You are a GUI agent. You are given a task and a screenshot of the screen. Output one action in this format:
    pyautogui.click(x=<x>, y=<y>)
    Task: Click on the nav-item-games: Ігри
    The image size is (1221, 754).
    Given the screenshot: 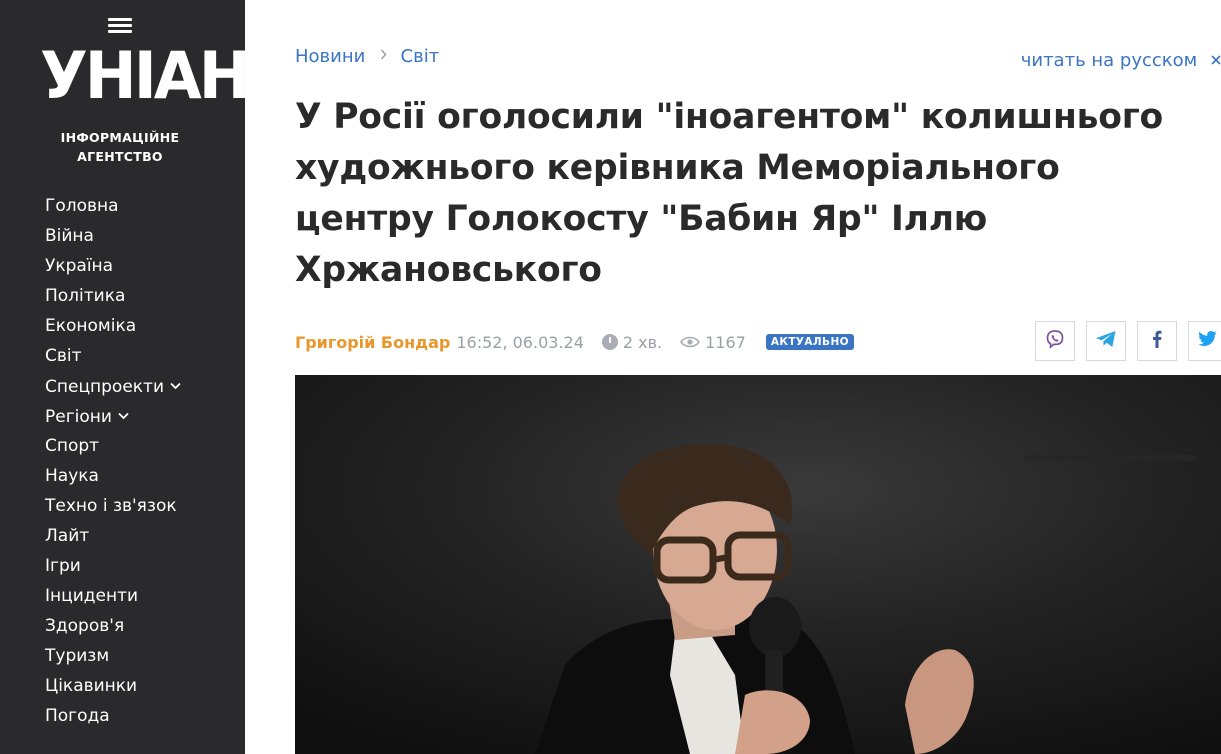 What is the action you would take?
    pyautogui.click(x=113, y=570)
    